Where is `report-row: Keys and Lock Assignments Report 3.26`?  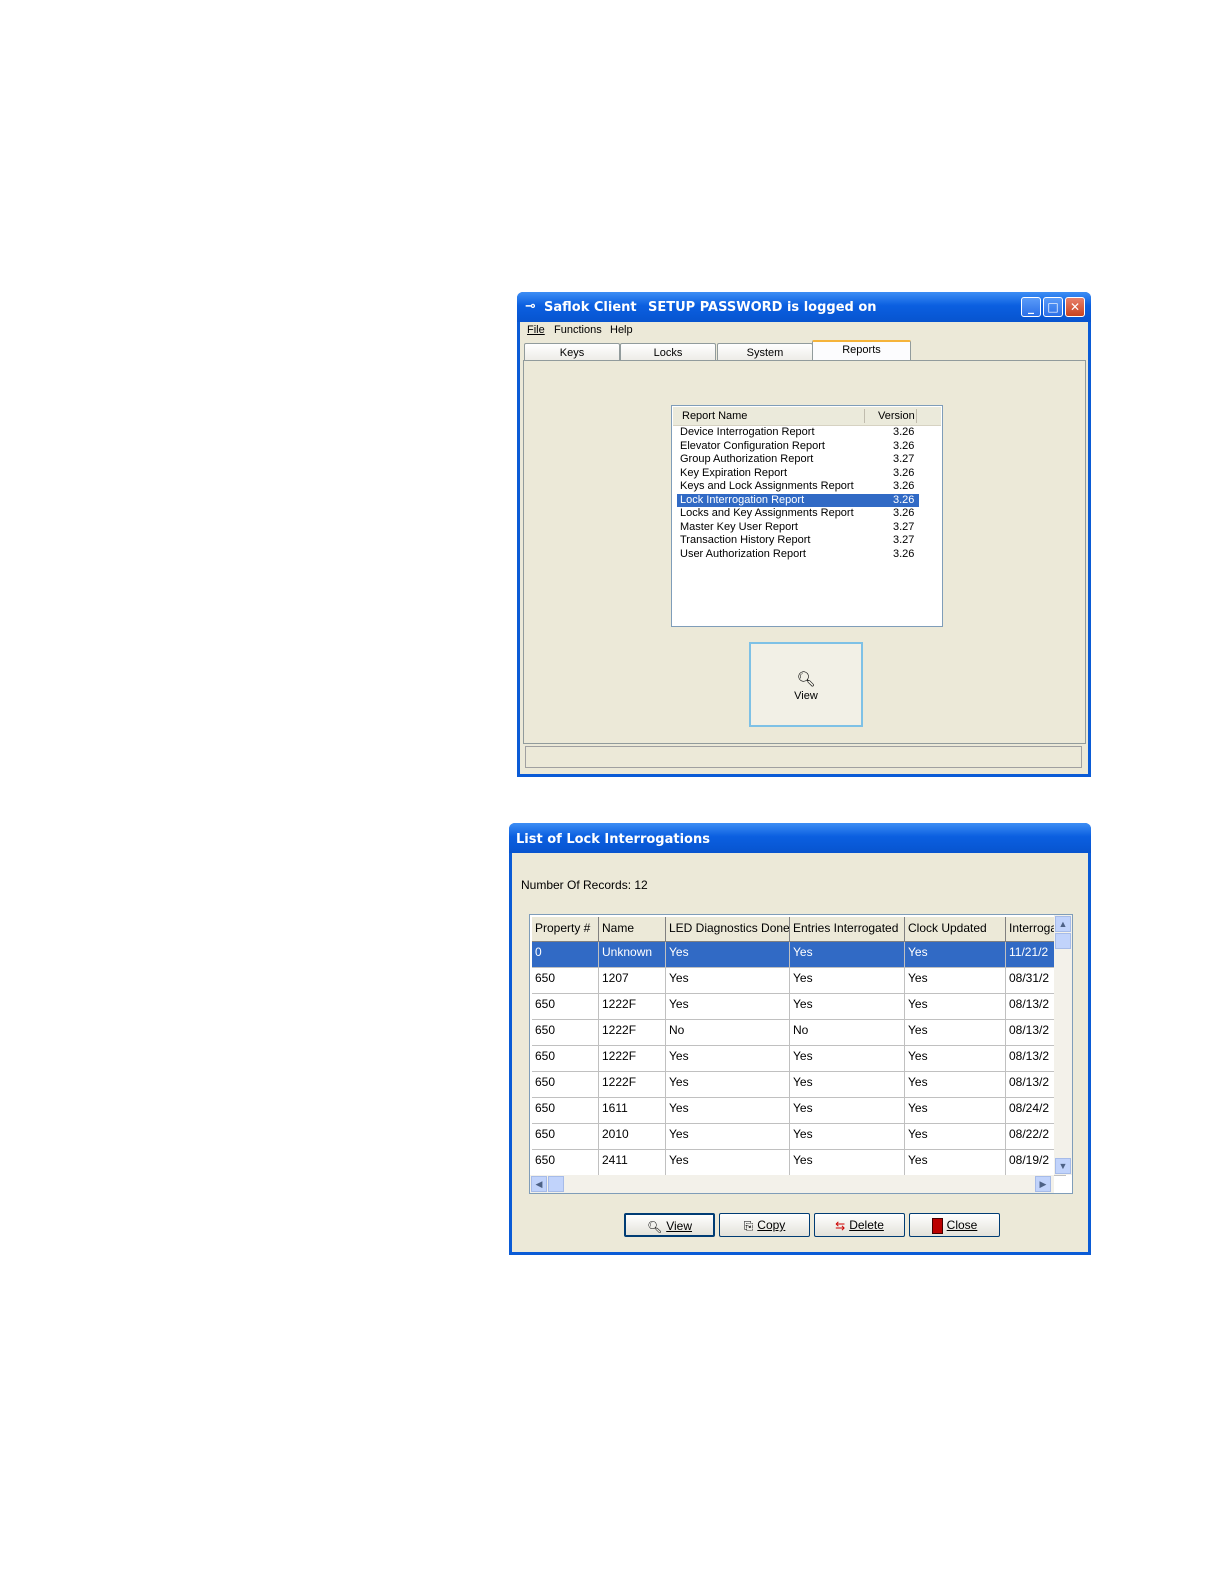 report-row: Keys and Lock Assignments Report 3.26 is located at coordinates (798, 486).